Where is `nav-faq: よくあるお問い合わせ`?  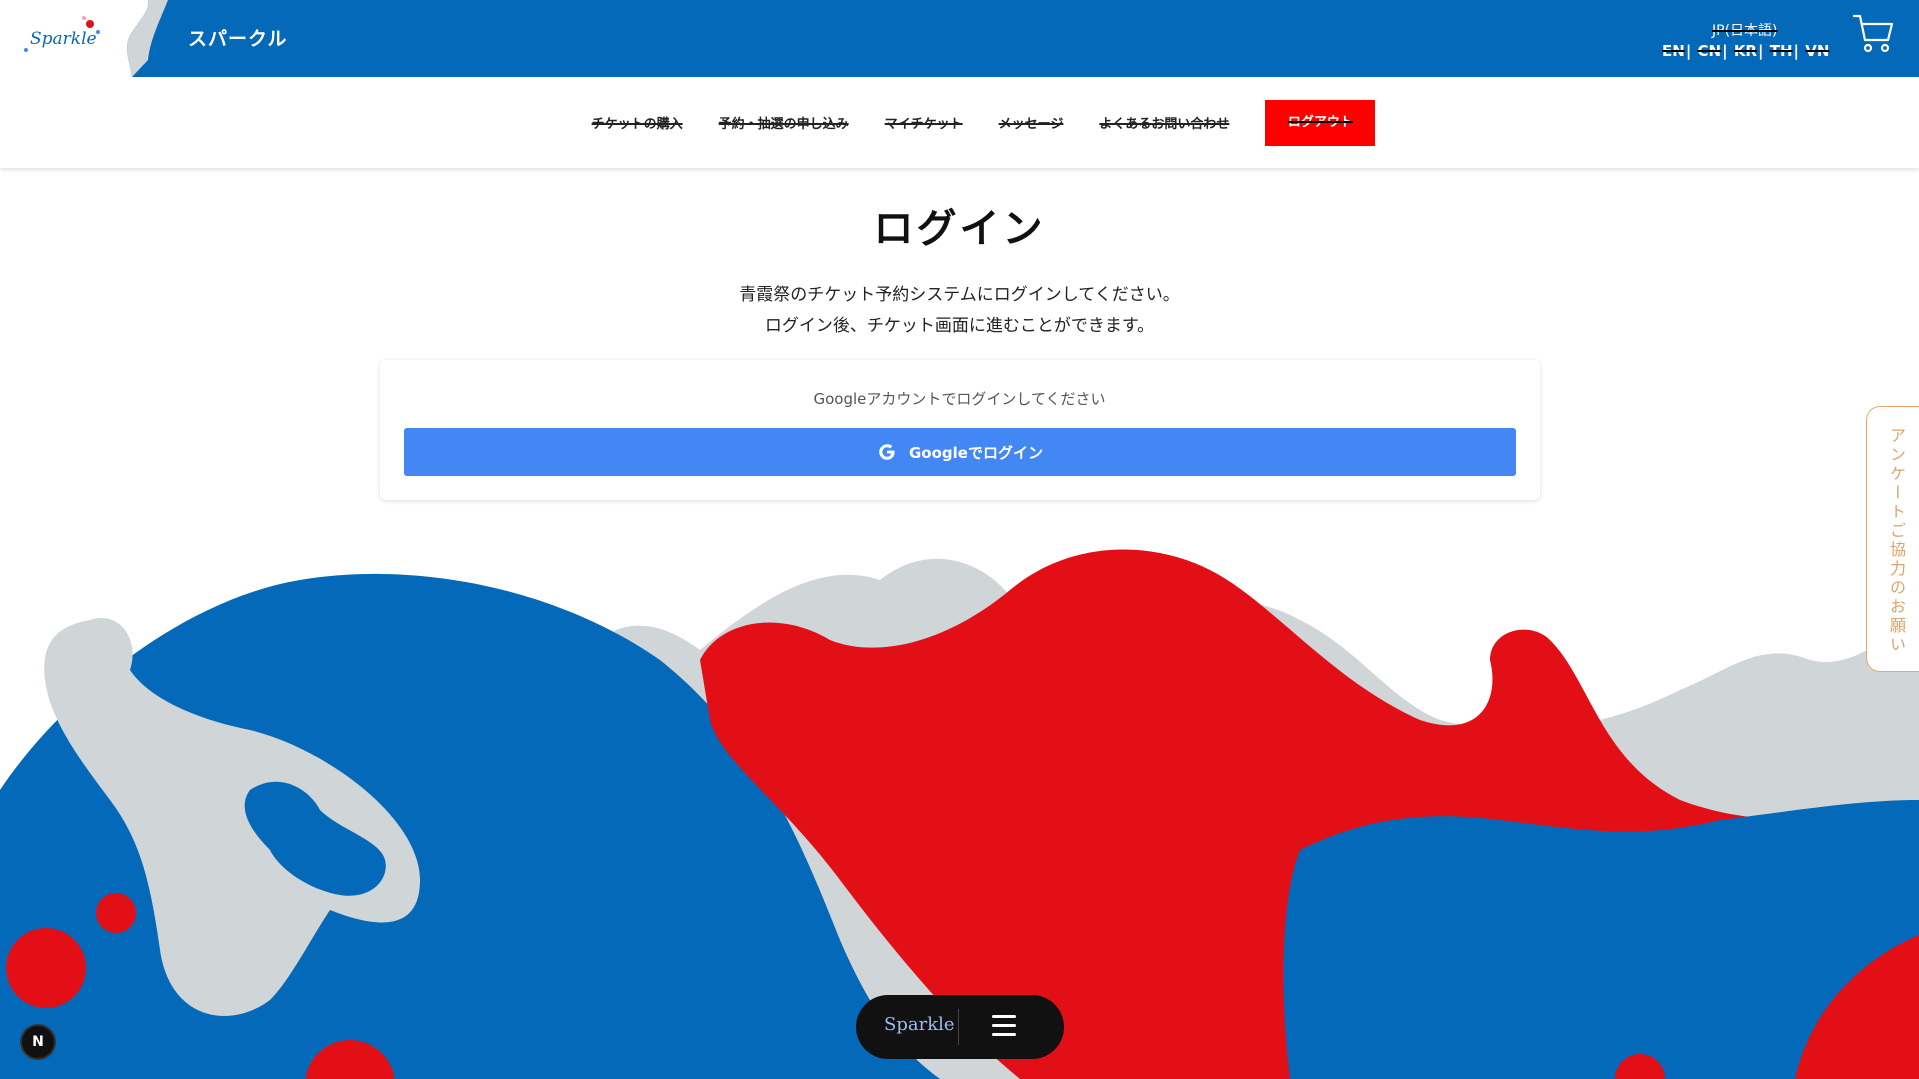
nav-faq: よくあるお問い合わせ is located at coordinates (1164, 122).